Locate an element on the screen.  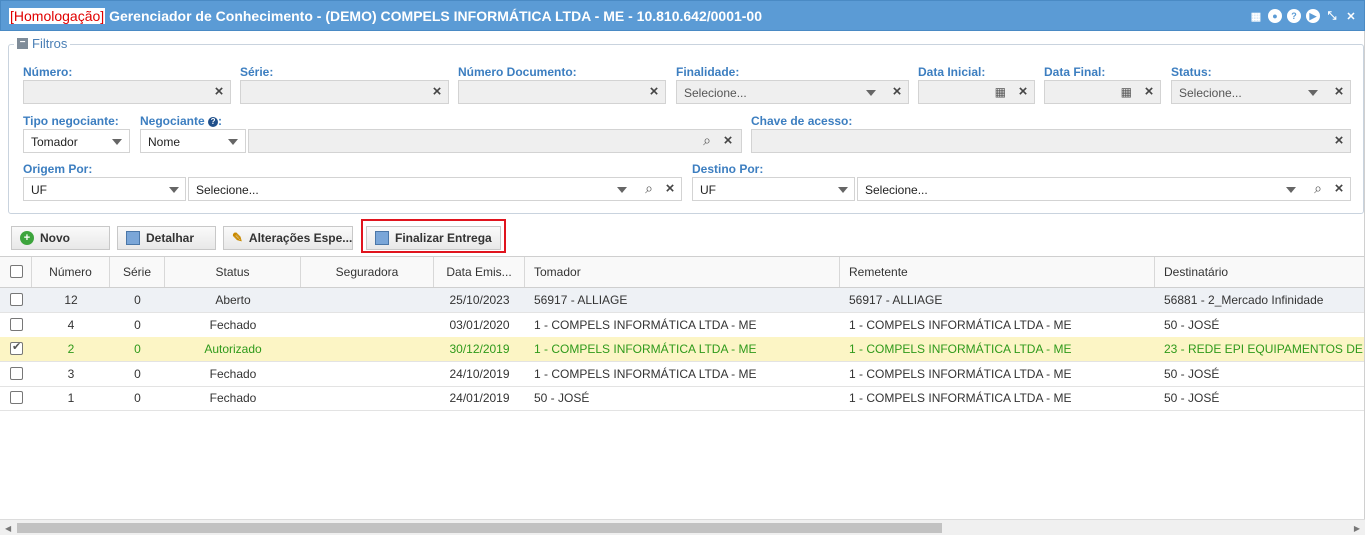
destino-select: Selecione... ⌕ × is located at coordinates (1104, 189).